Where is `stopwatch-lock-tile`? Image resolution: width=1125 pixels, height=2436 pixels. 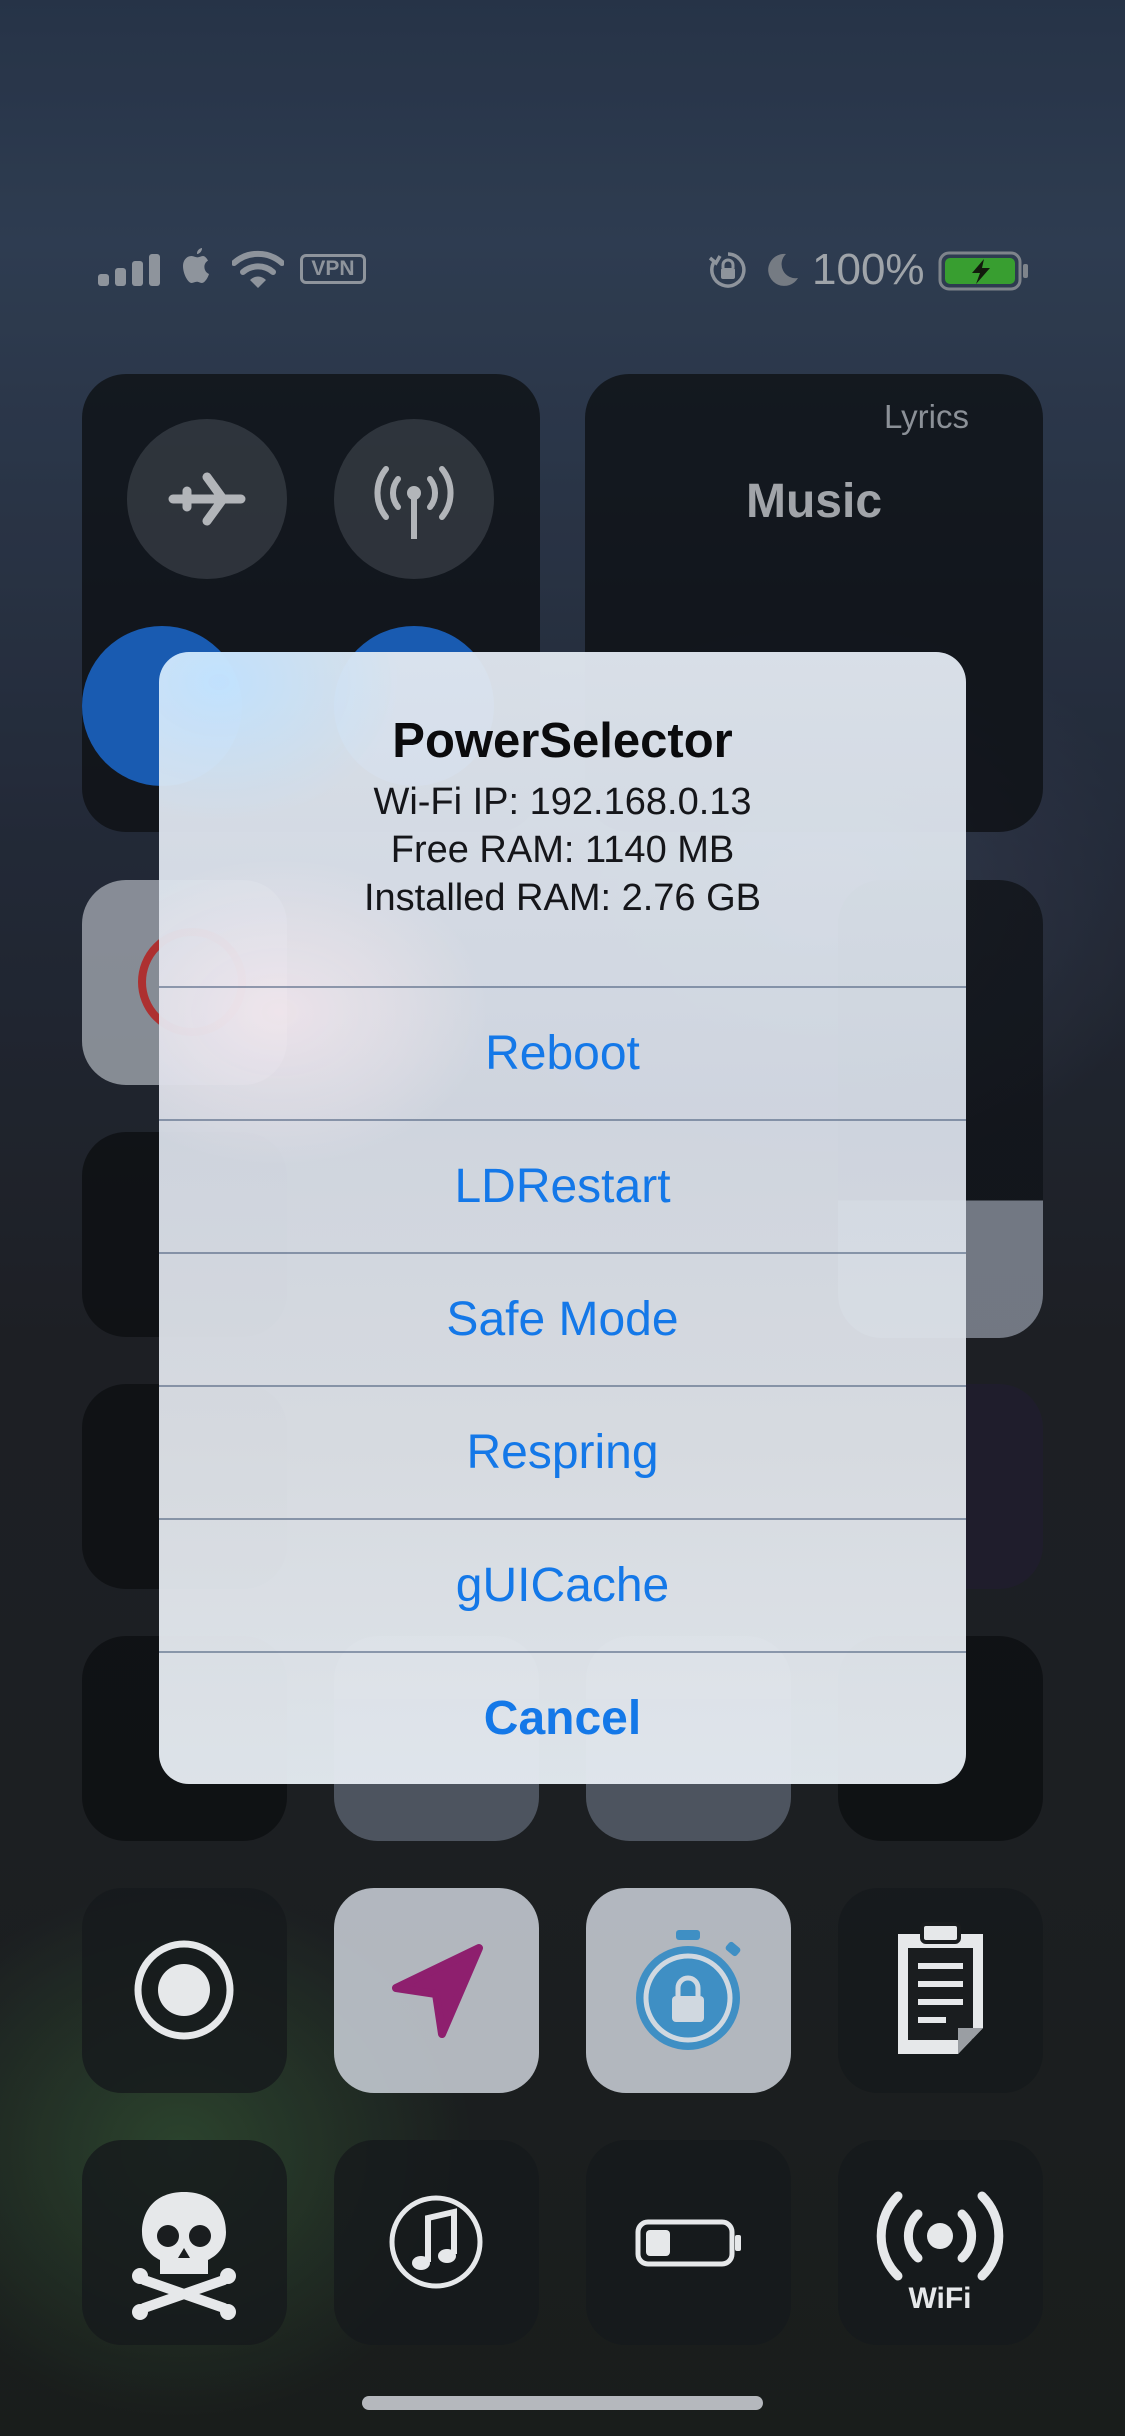
stopwatch-lock-tile is located at coordinates (688, 1990).